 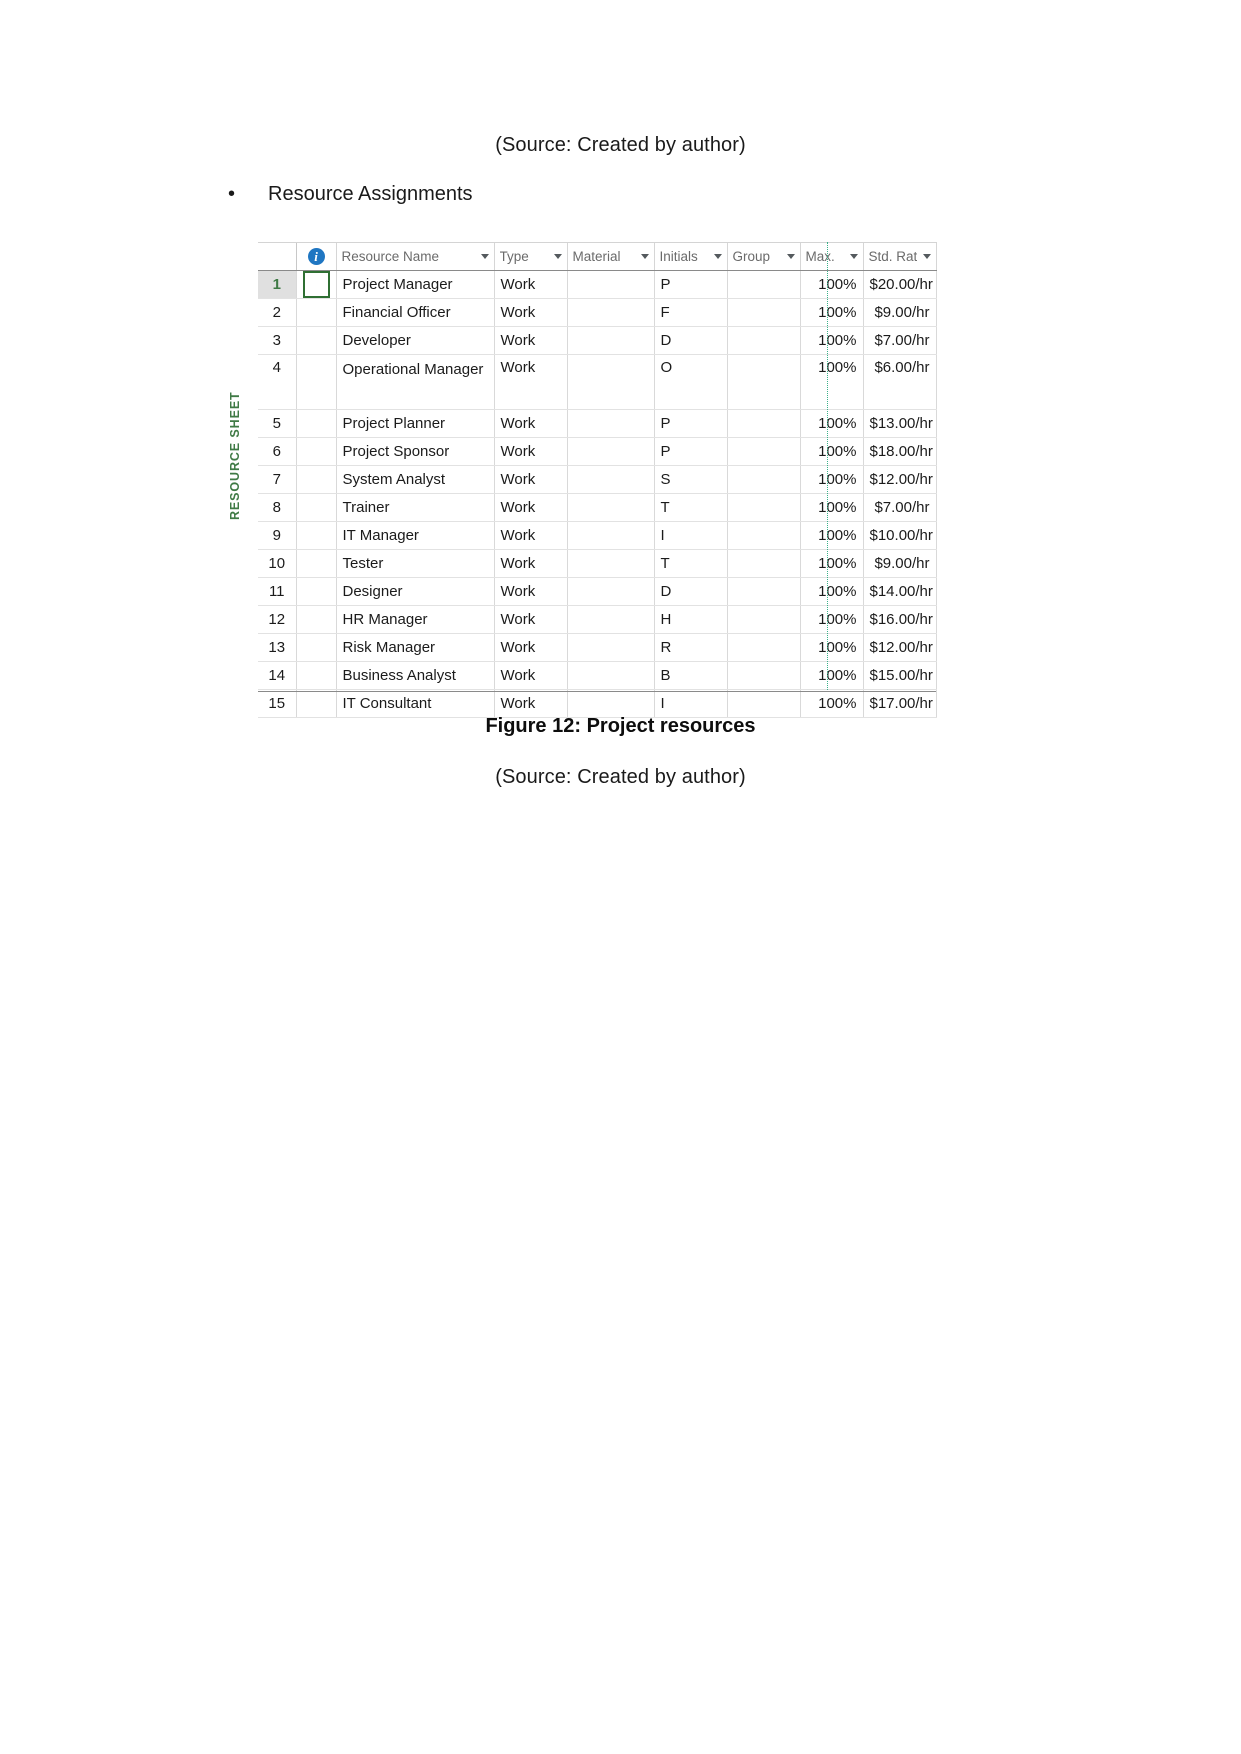 What do you see at coordinates (277, 591) in the screenshot?
I see `row-number: 11` at bounding box center [277, 591].